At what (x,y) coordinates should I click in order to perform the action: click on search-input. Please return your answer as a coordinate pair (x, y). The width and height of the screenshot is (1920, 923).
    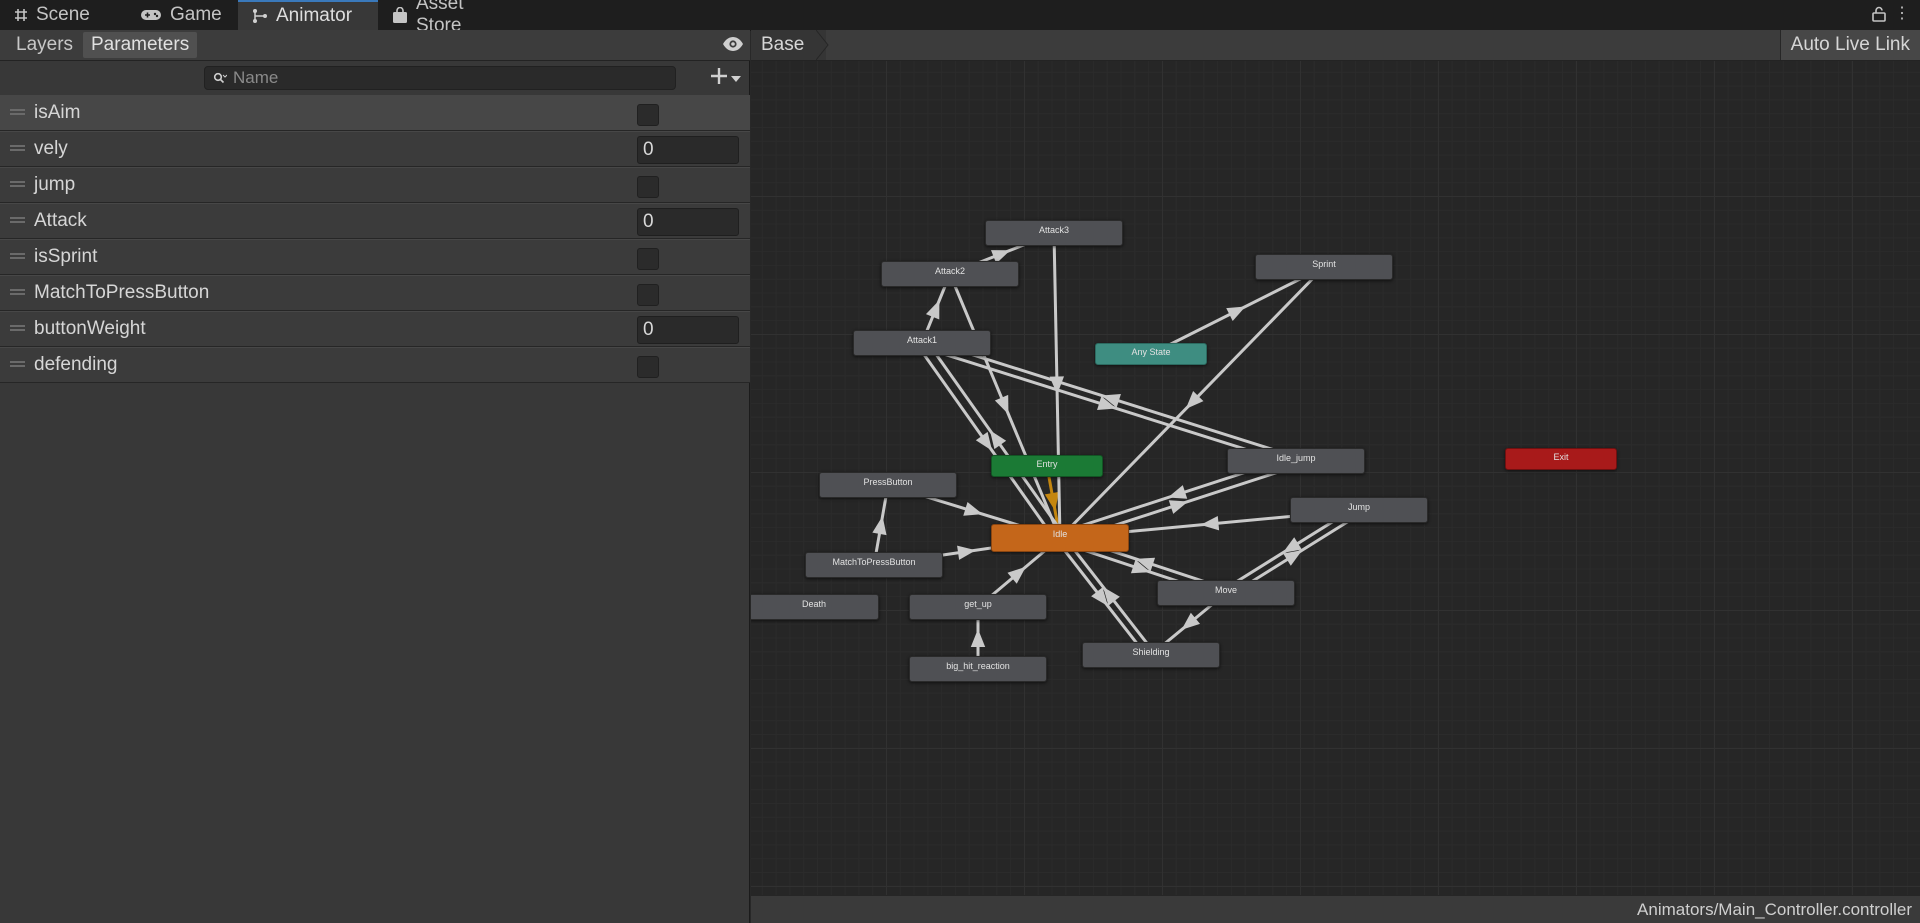
    Looking at the image, I should click on (448, 78).